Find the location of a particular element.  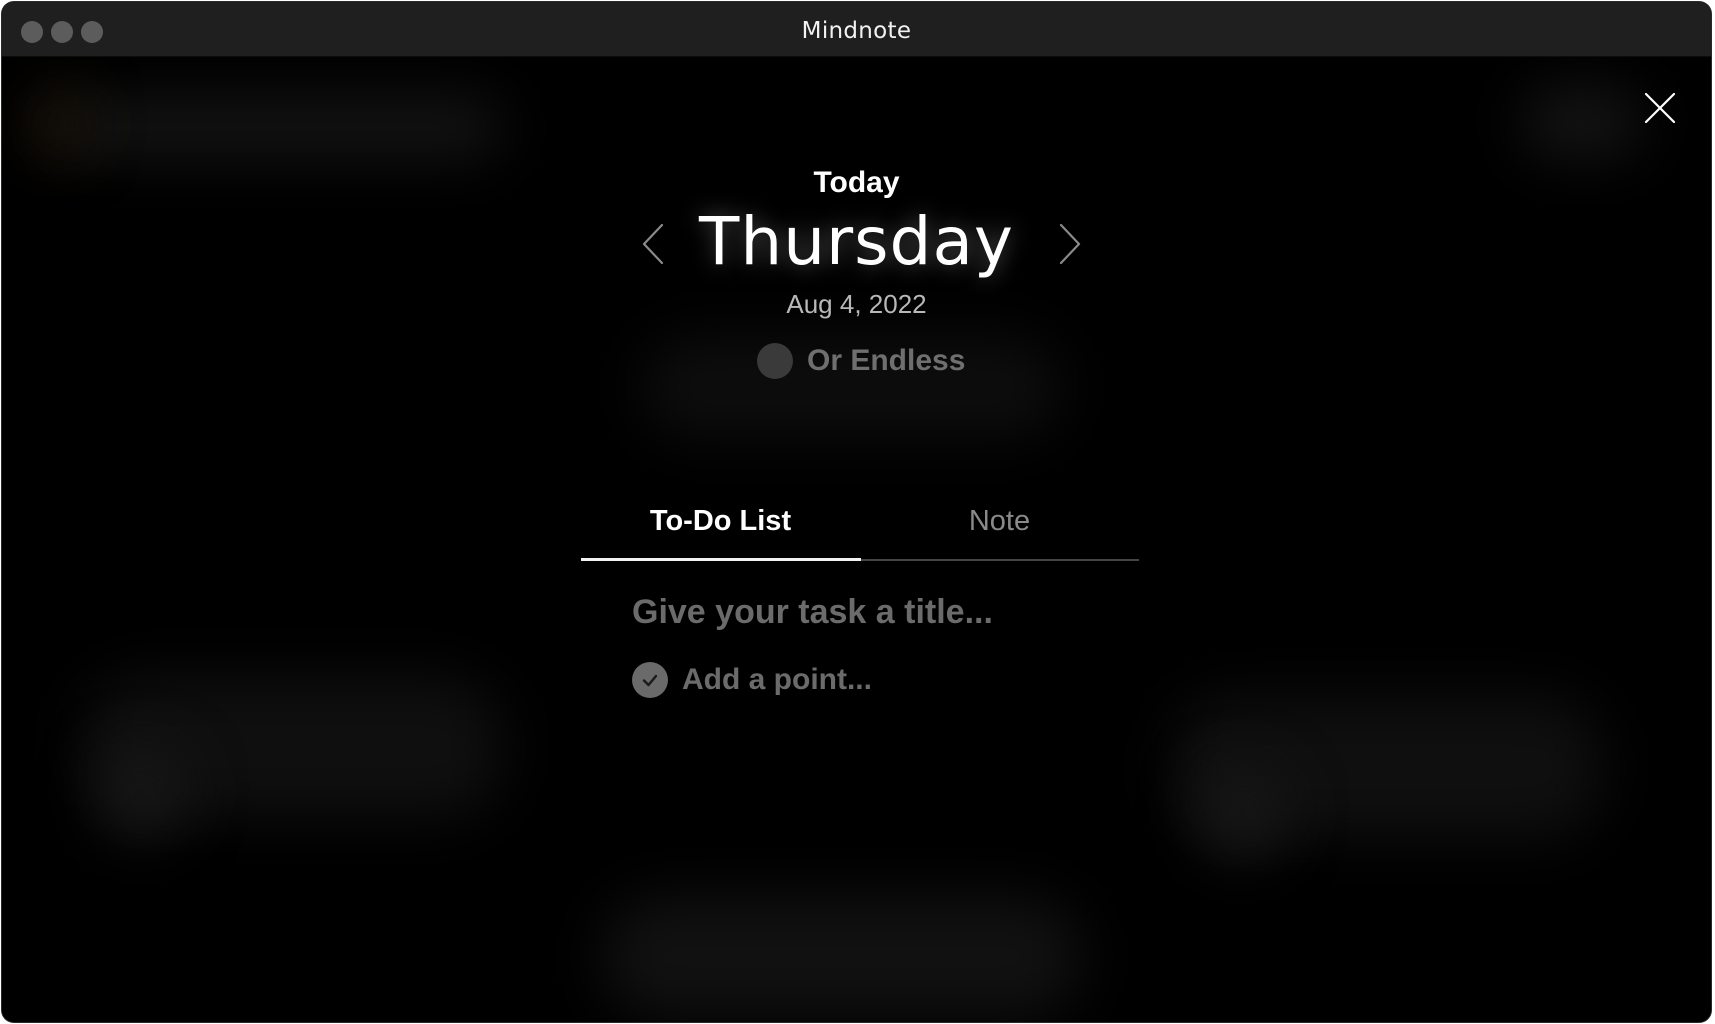

endless-toggle: Or Endless is located at coordinates (861, 361).